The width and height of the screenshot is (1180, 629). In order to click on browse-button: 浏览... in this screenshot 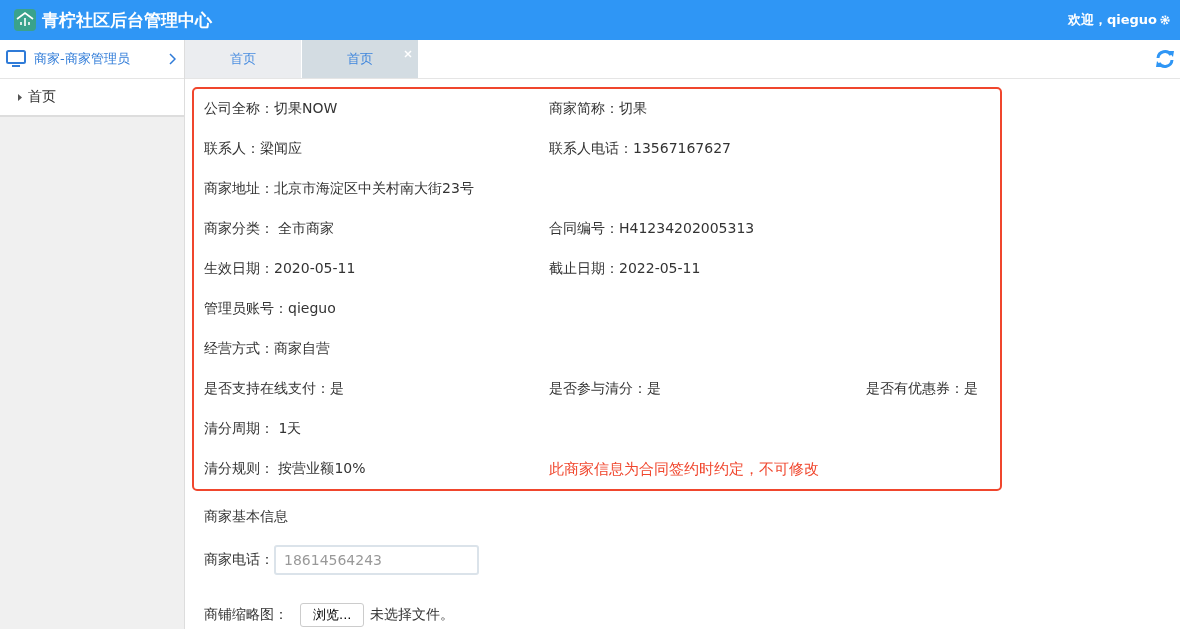, I will do `click(332, 615)`.